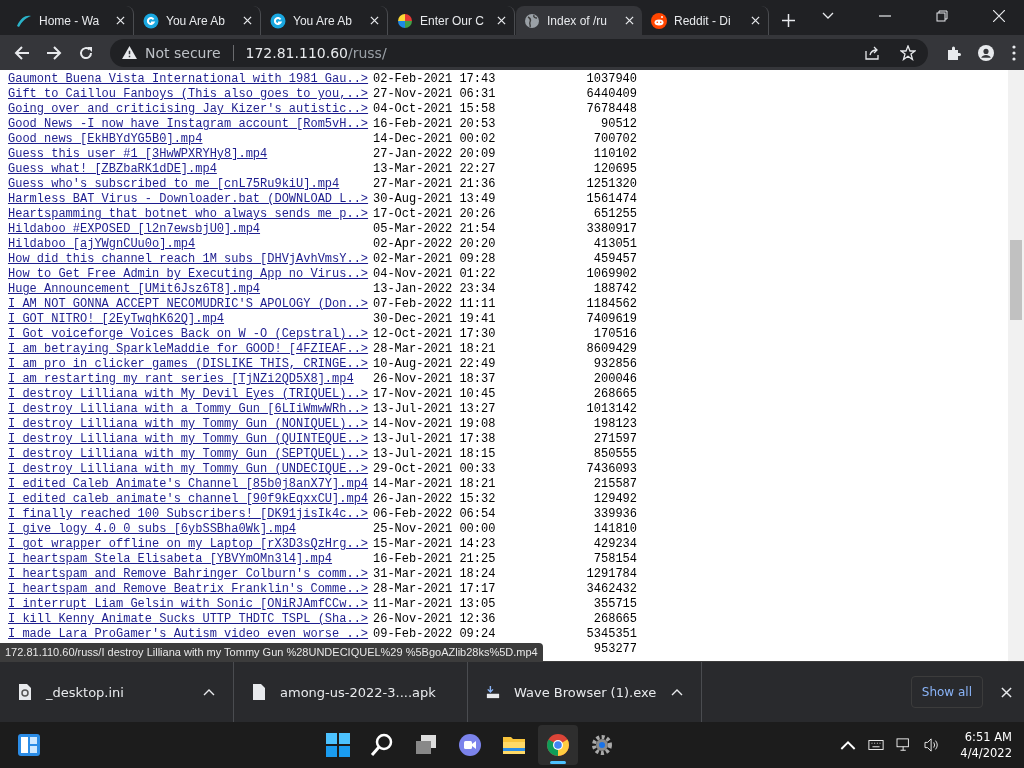 The image size is (1024, 768). I want to click on modified-date: 13-Mar-2021 22:27, so click(435, 169).